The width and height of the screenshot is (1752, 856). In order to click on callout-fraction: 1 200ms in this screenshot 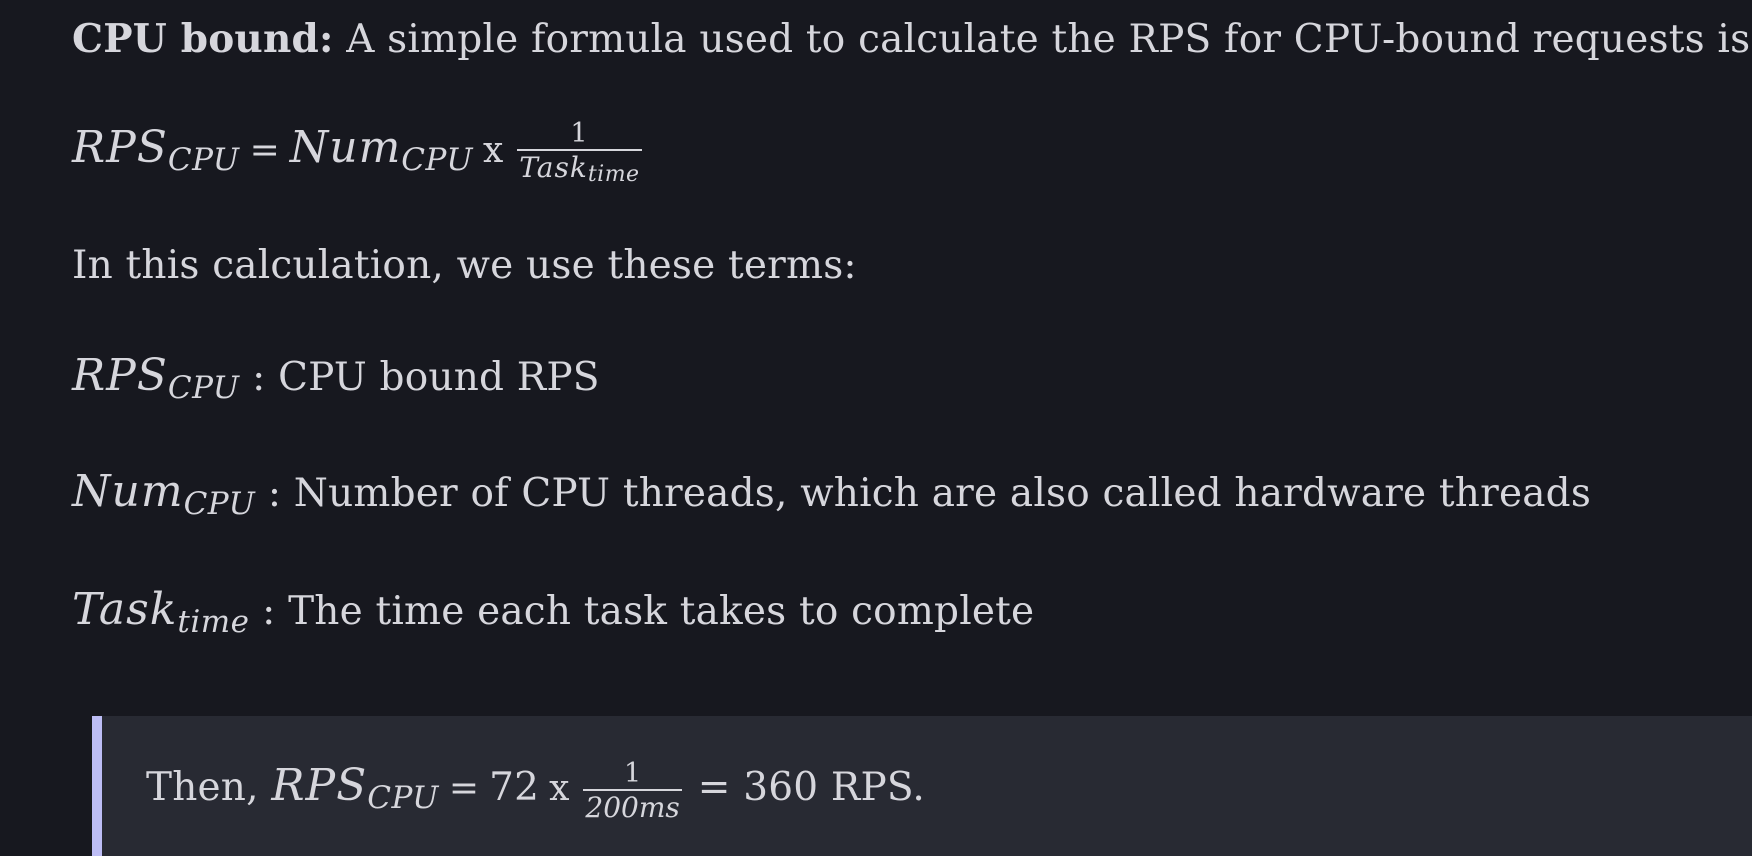, I will do `click(632, 791)`.